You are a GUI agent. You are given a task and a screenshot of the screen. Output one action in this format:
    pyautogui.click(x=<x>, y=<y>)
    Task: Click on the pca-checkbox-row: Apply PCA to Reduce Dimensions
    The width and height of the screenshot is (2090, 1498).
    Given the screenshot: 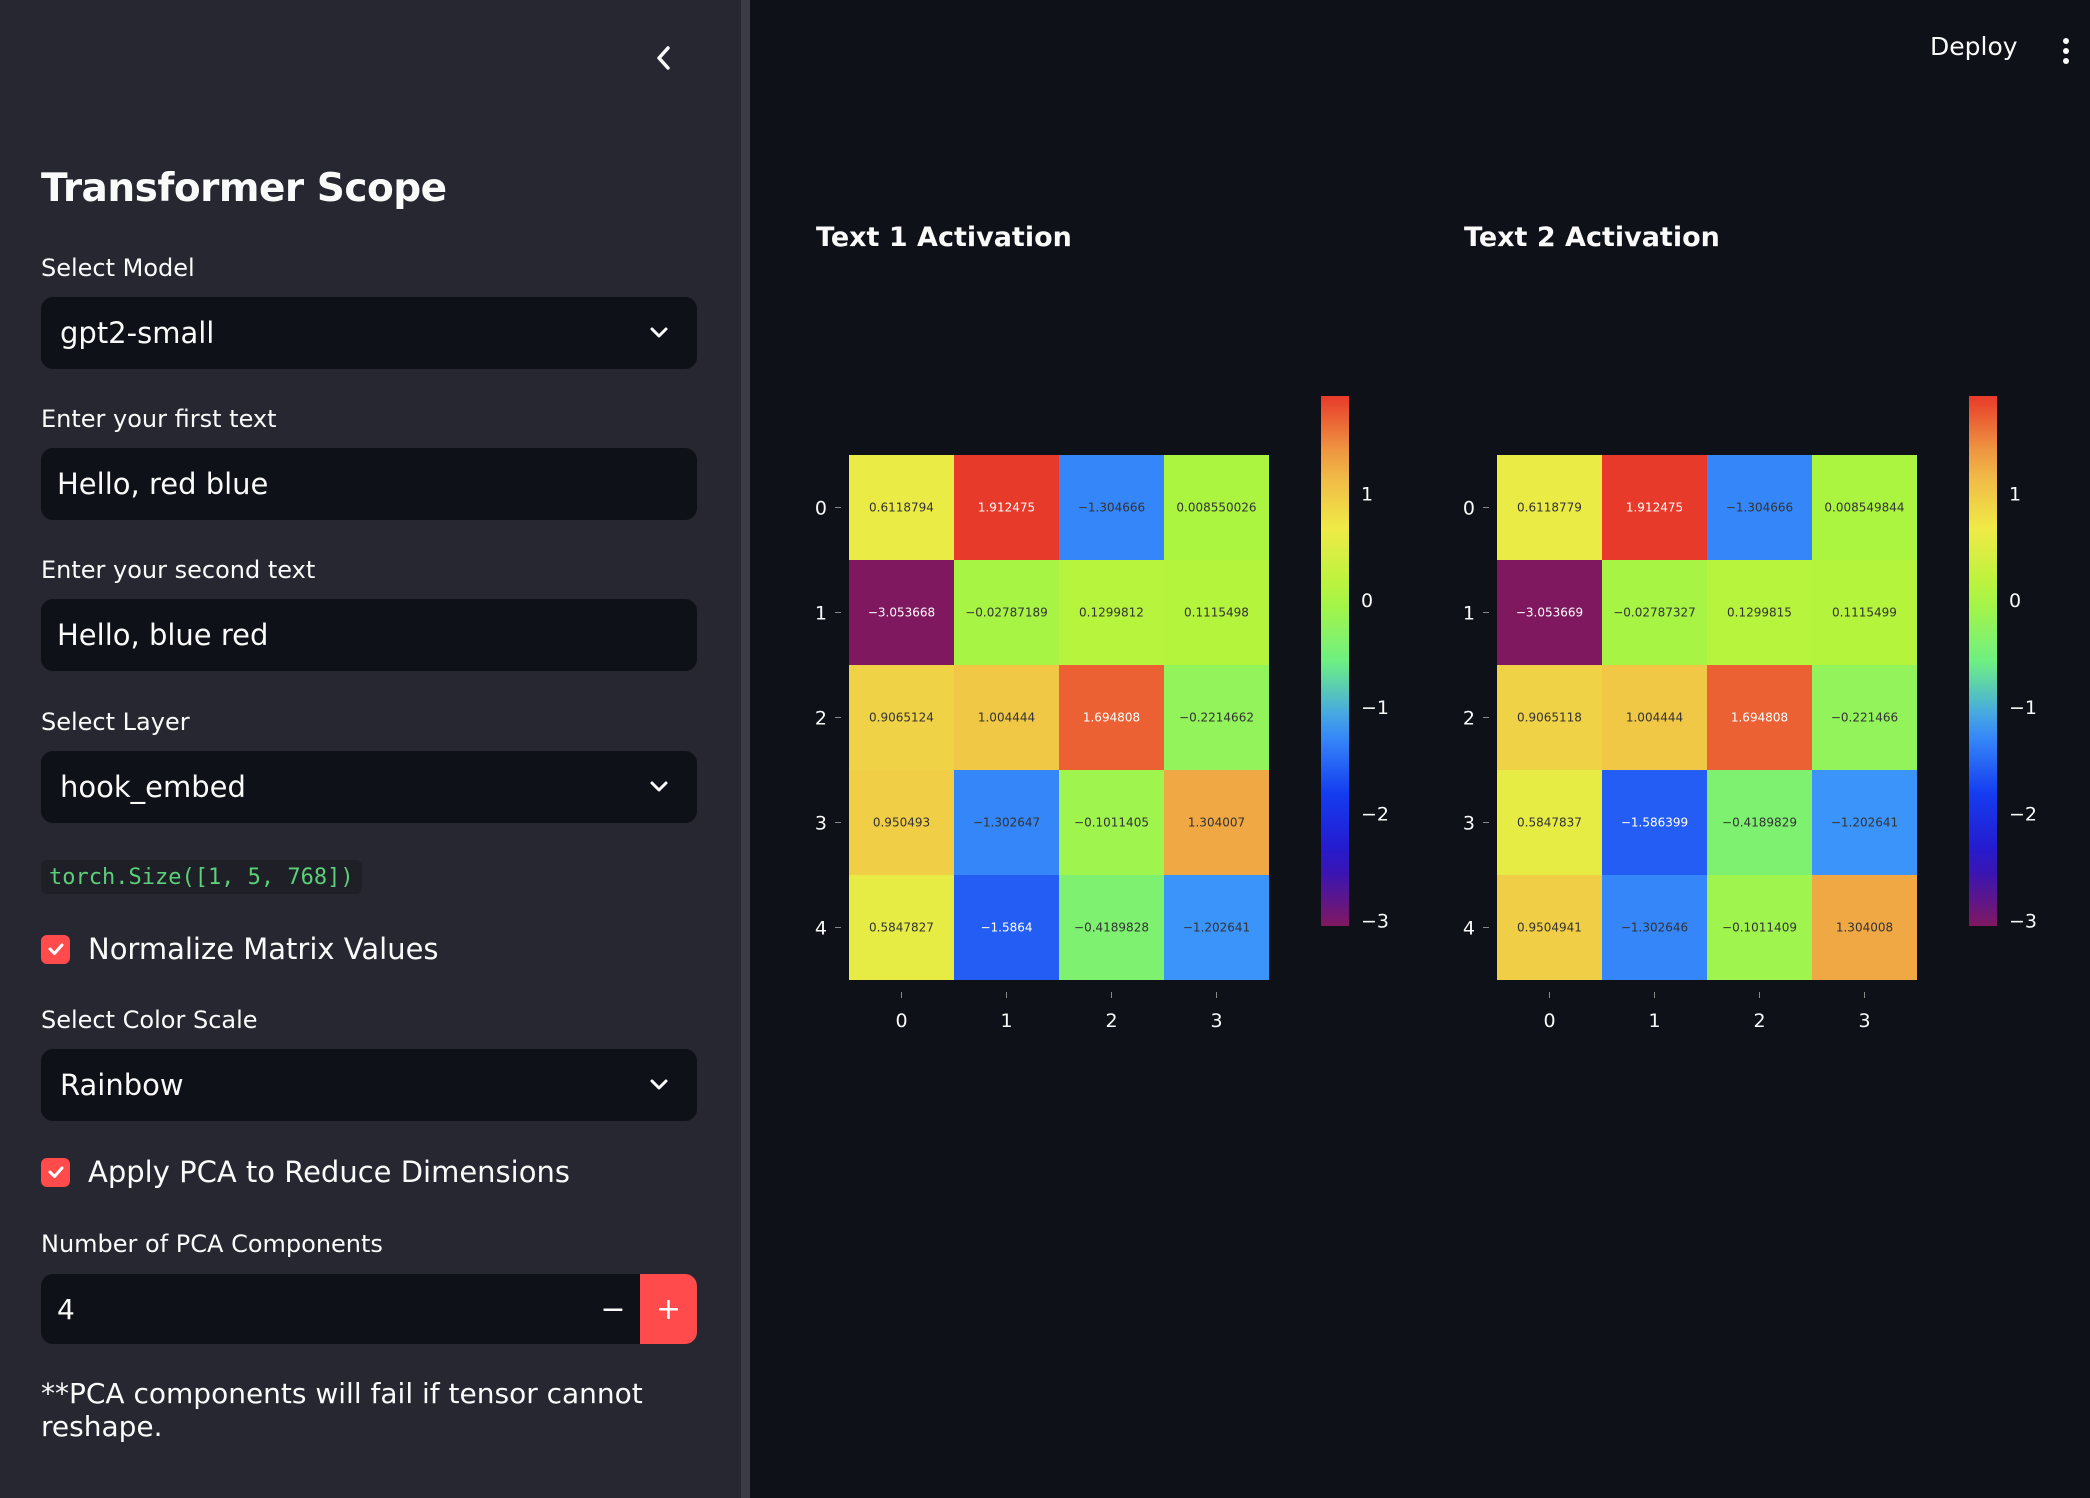 What is the action you would take?
    pyautogui.click(x=305, y=1172)
    